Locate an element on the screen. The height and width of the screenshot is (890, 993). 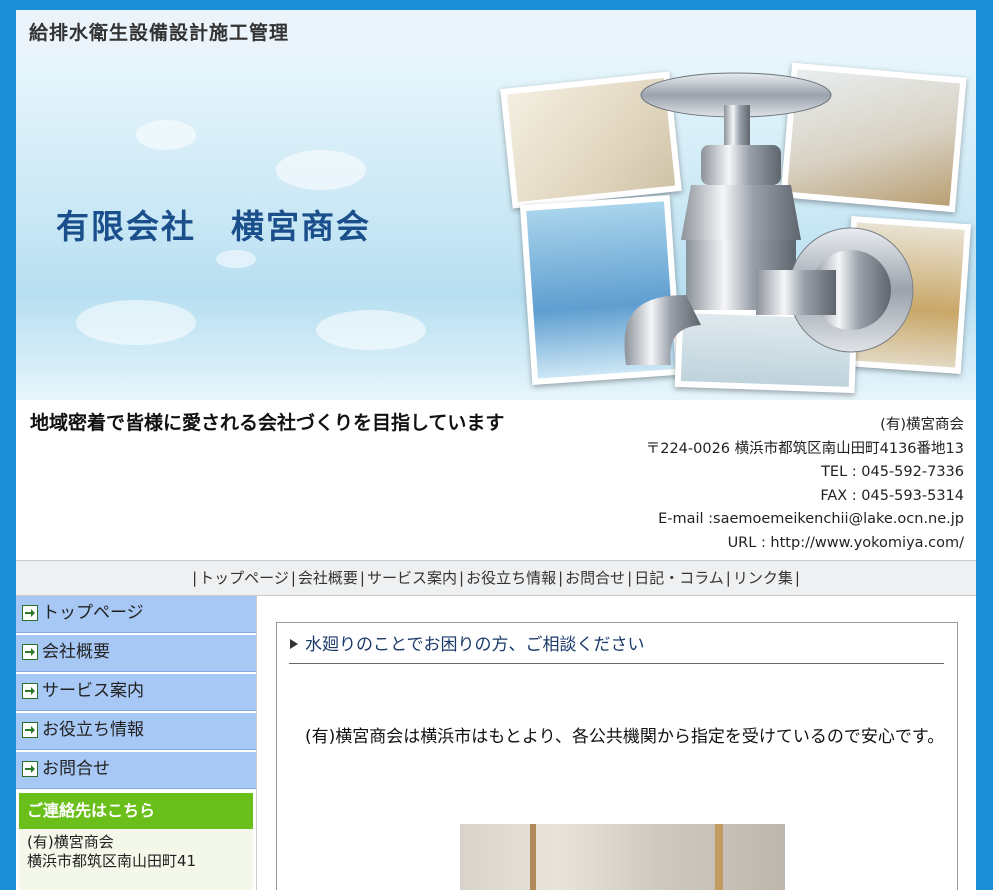
panel-title-text: 水廻りのことでお困りの方、ご相談ください is located at coordinates (475, 645).